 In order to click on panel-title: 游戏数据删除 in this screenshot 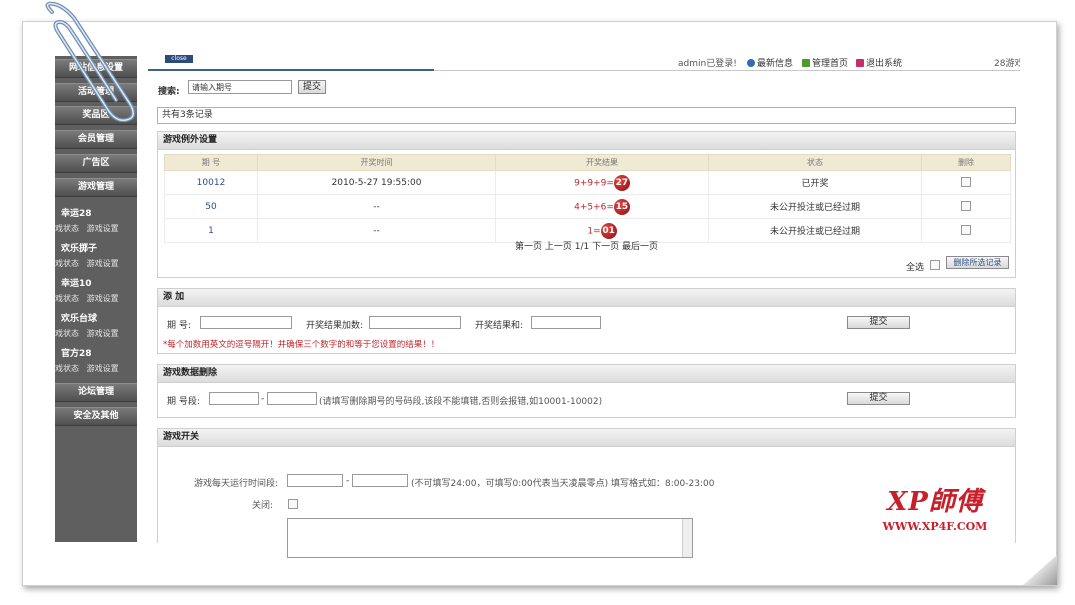, I will do `click(586, 374)`.